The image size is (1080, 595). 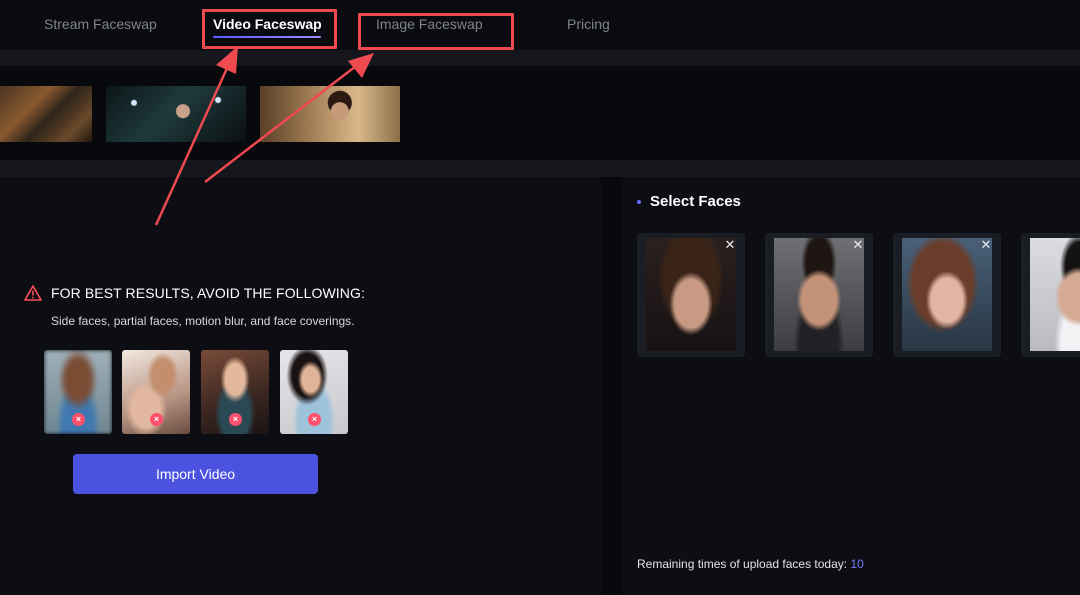 What do you see at coordinates (195, 474) in the screenshot?
I see `import-video-button: Import Video` at bounding box center [195, 474].